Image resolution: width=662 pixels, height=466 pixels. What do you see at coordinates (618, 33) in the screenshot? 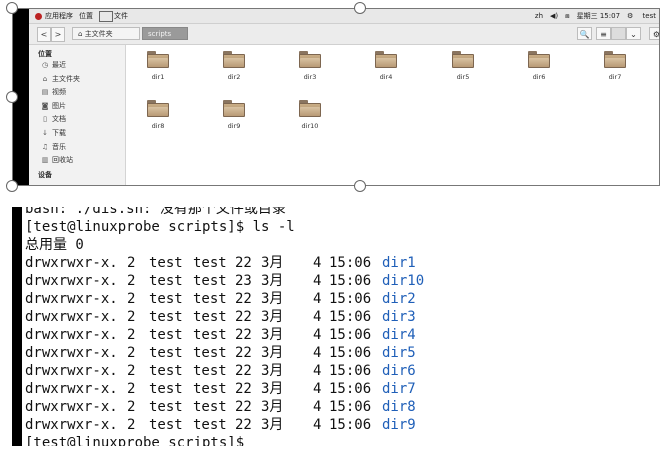
I see `view-toggle-button` at bounding box center [618, 33].